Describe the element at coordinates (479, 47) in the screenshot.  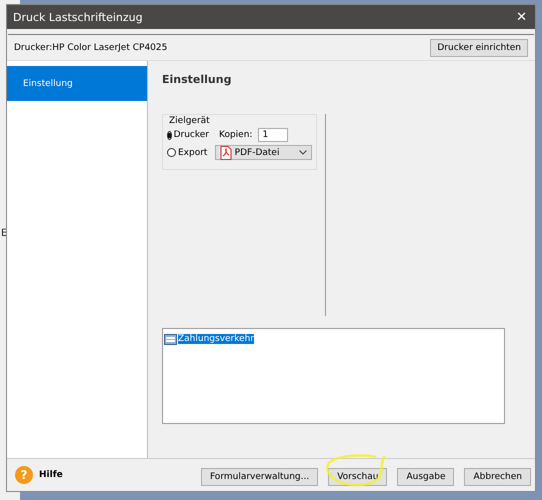
I see `printer-setup-button: Drucker einrichten` at that location.